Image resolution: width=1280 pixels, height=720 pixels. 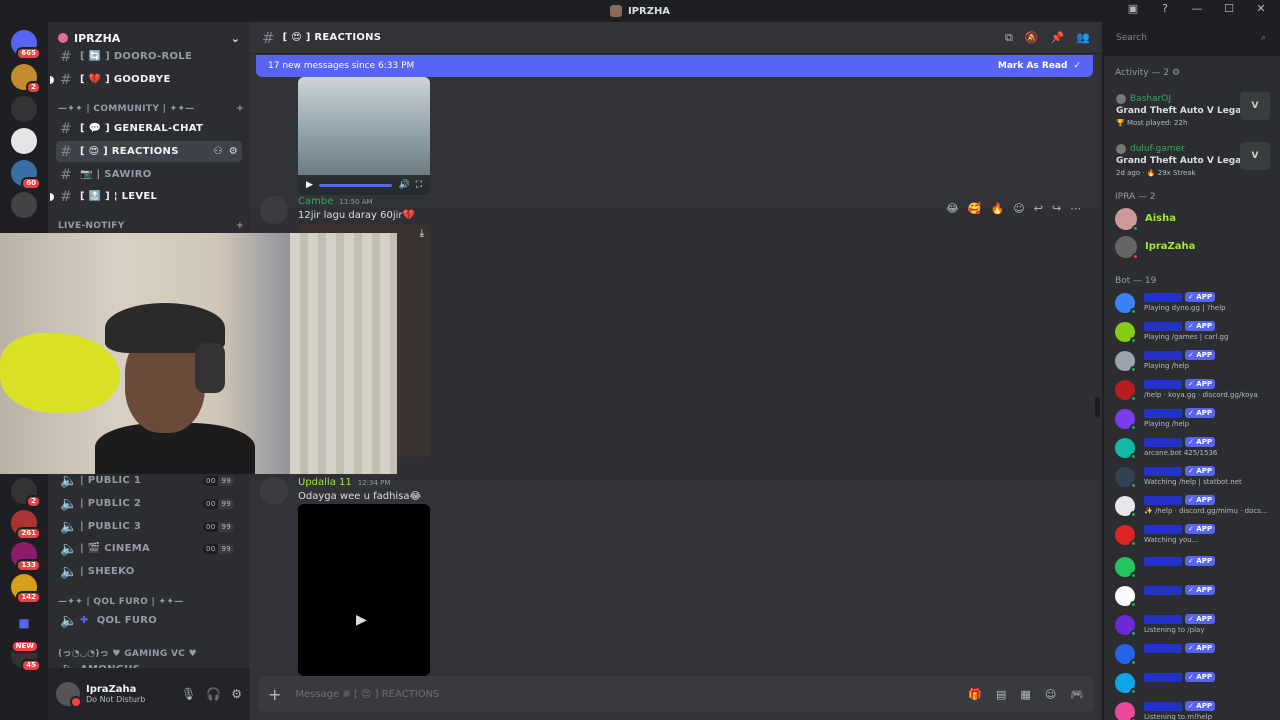 What do you see at coordinates (149, 620) in the screenshot?
I see `voice-channel-qol-furo: 🔈 ✚ QOL FURO` at bounding box center [149, 620].